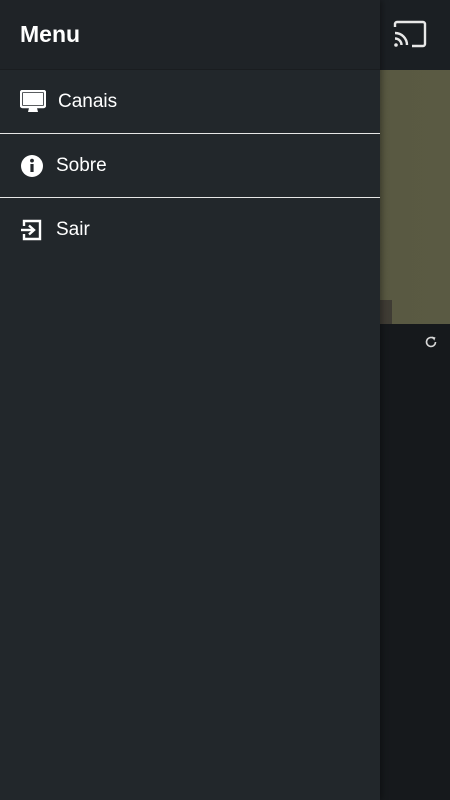 Image resolution: width=450 pixels, height=800 pixels. Describe the element at coordinates (33, 230) in the screenshot. I see `exit-icon` at that location.